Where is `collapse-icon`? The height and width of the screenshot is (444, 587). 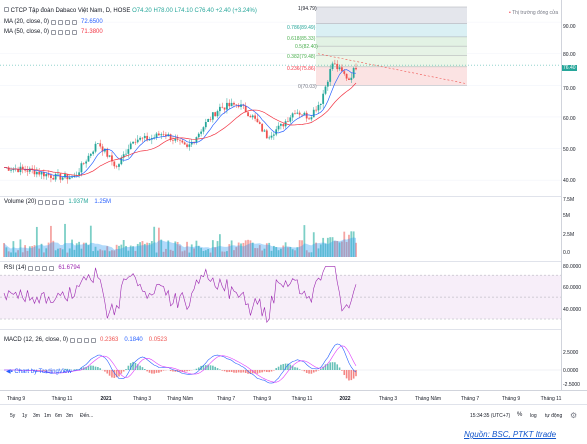
collapse-icon is located at coordinates (6, 9).